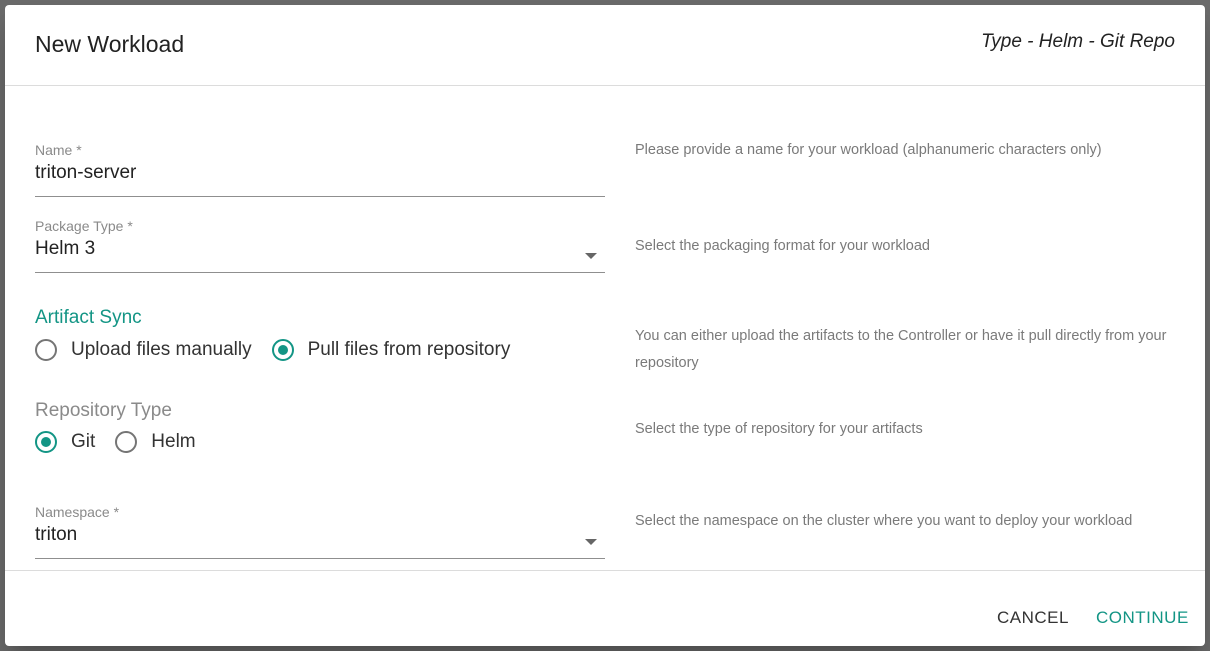 This screenshot has width=1210, height=651. What do you see at coordinates (320, 196) in the screenshot?
I see `name-underline` at bounding box center [320, 196].